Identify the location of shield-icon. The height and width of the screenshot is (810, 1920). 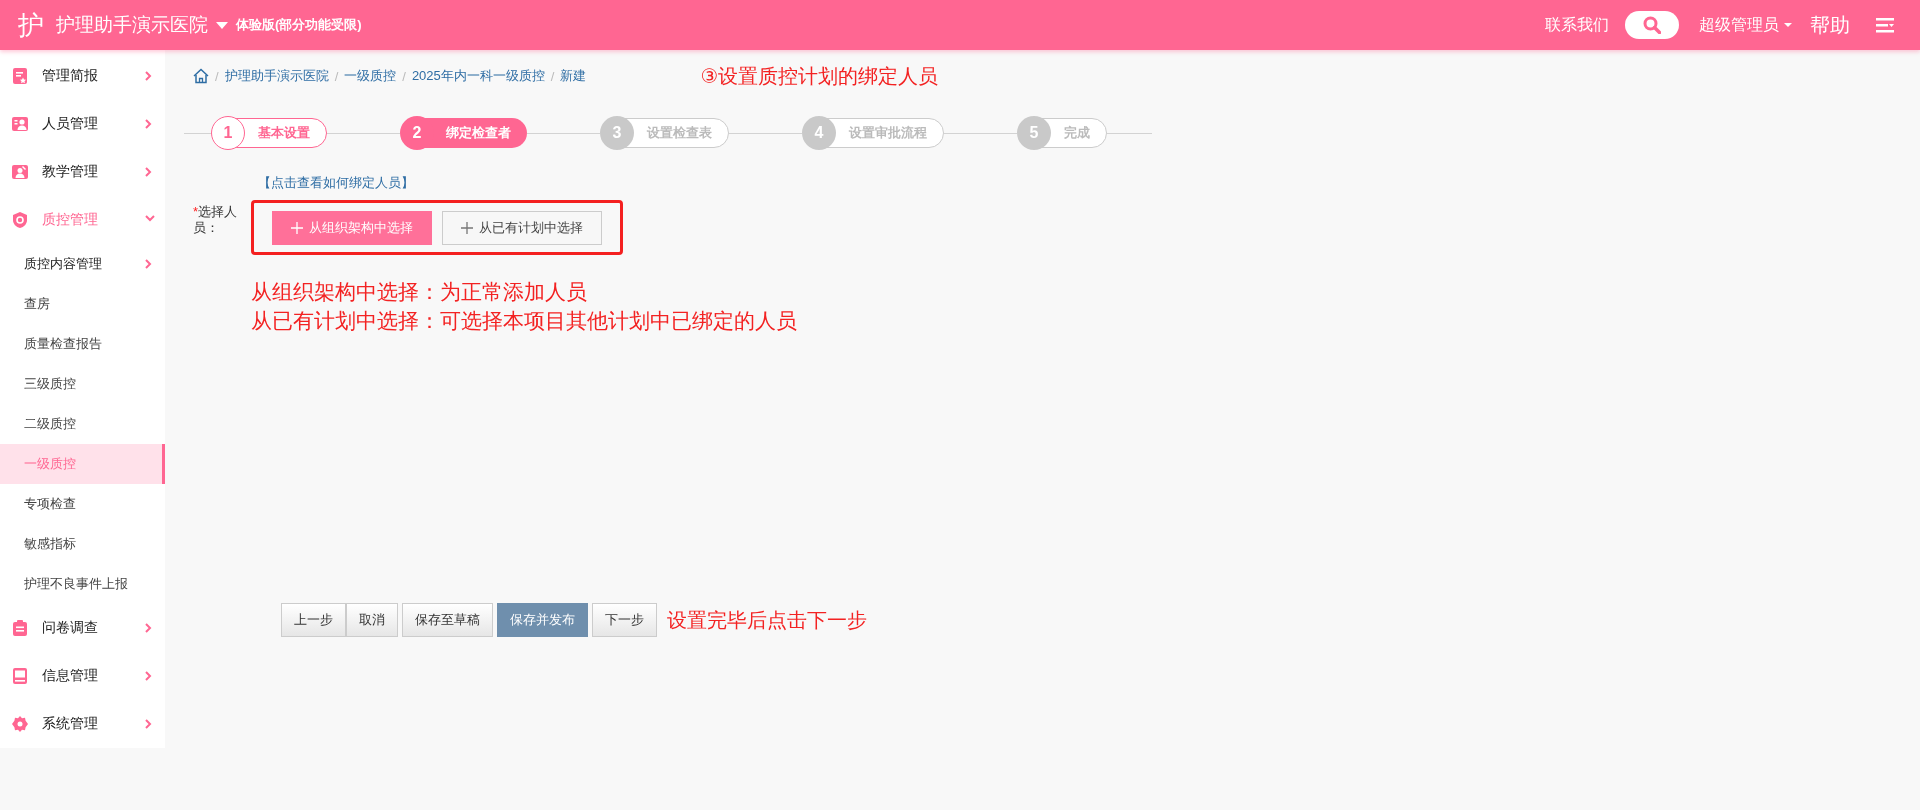
(20, 220).